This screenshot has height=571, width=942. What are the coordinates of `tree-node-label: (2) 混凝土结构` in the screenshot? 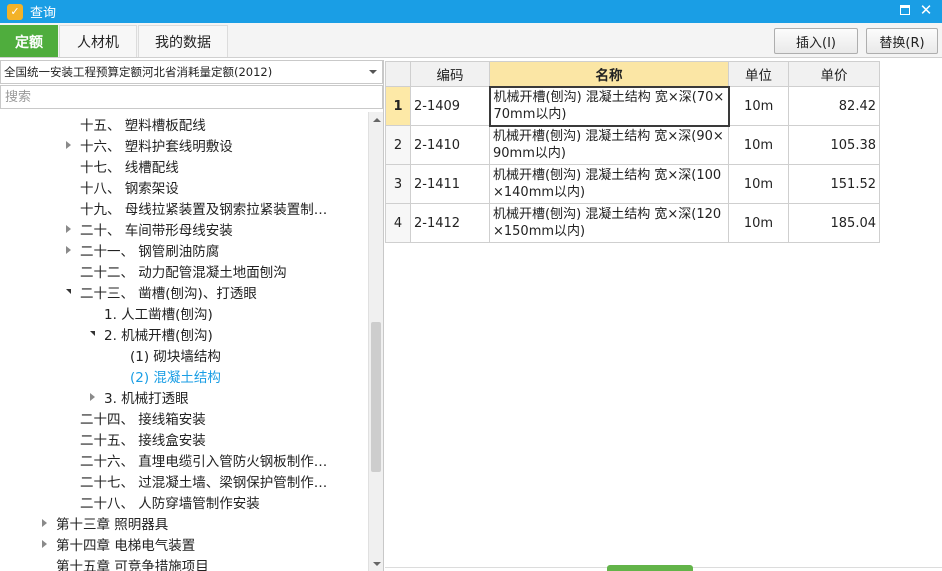 It's located at (175, 377).